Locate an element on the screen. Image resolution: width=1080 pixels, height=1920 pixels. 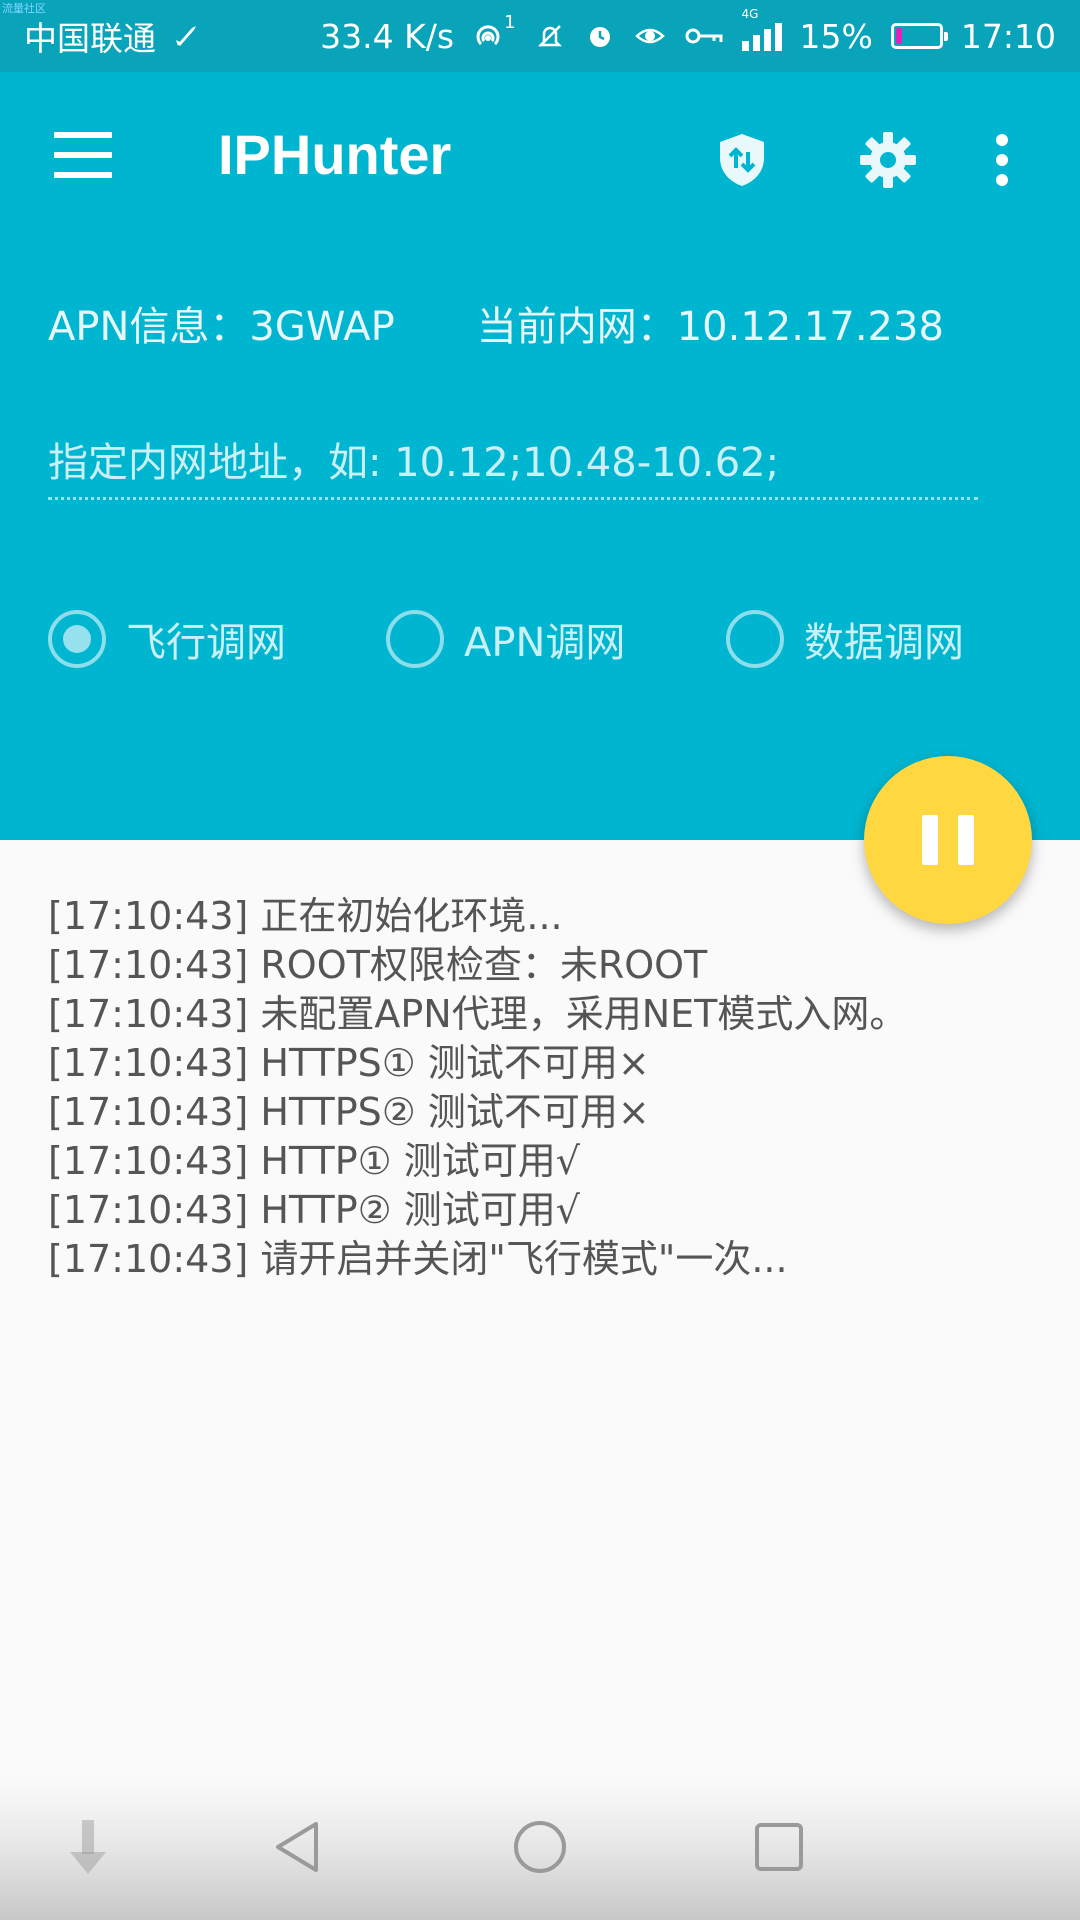
status-right: 33.4 K/s 1 4G 15% 17:10 is located at coordinates (688, 31).